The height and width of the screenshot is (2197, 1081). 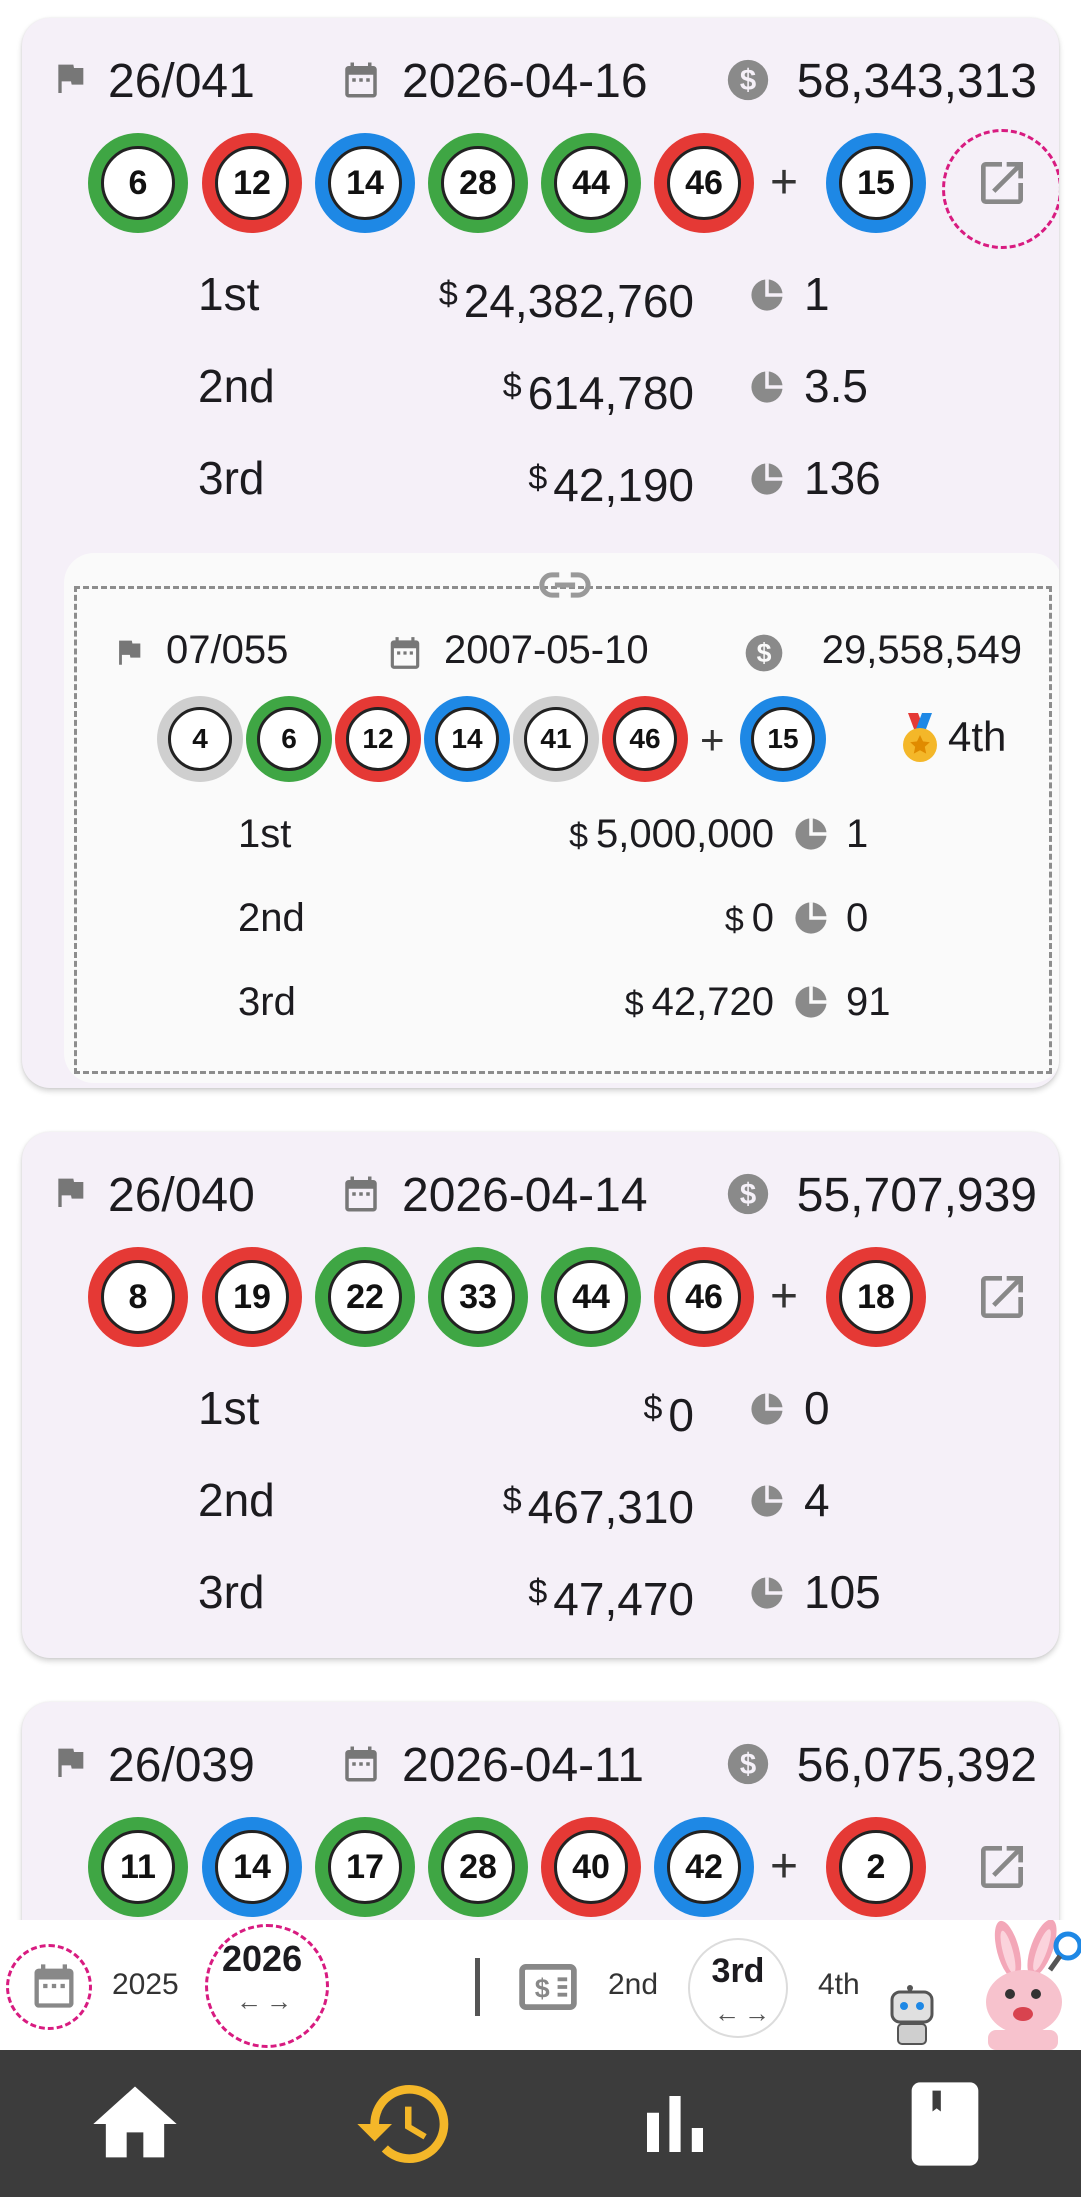 What do you see at coordinates (145, 1985) in the screenshot?
I see `year-option: 2025` at bounding box center [145, 1985].